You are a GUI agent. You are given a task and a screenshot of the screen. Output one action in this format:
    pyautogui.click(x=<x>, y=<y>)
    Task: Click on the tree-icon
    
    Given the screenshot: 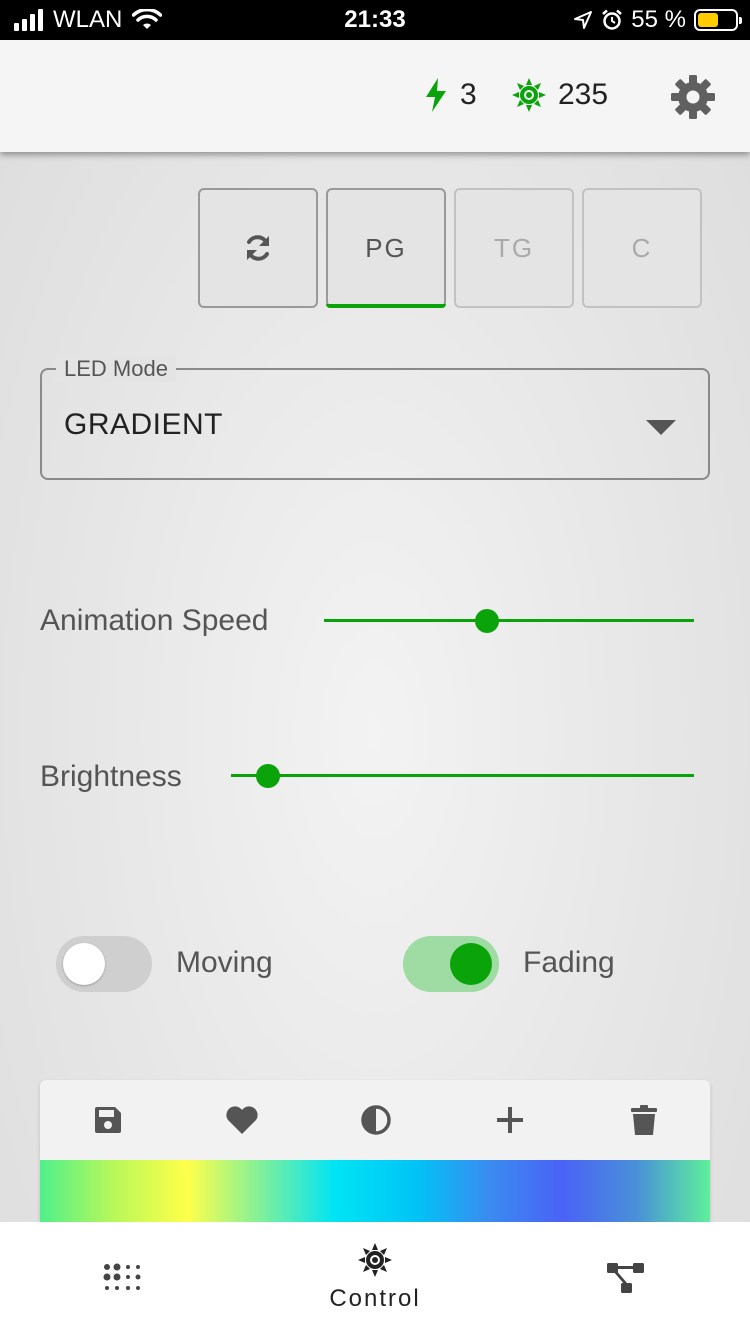 What is the action you would take?
    pyautogui.click(x=625, y=1278)
    